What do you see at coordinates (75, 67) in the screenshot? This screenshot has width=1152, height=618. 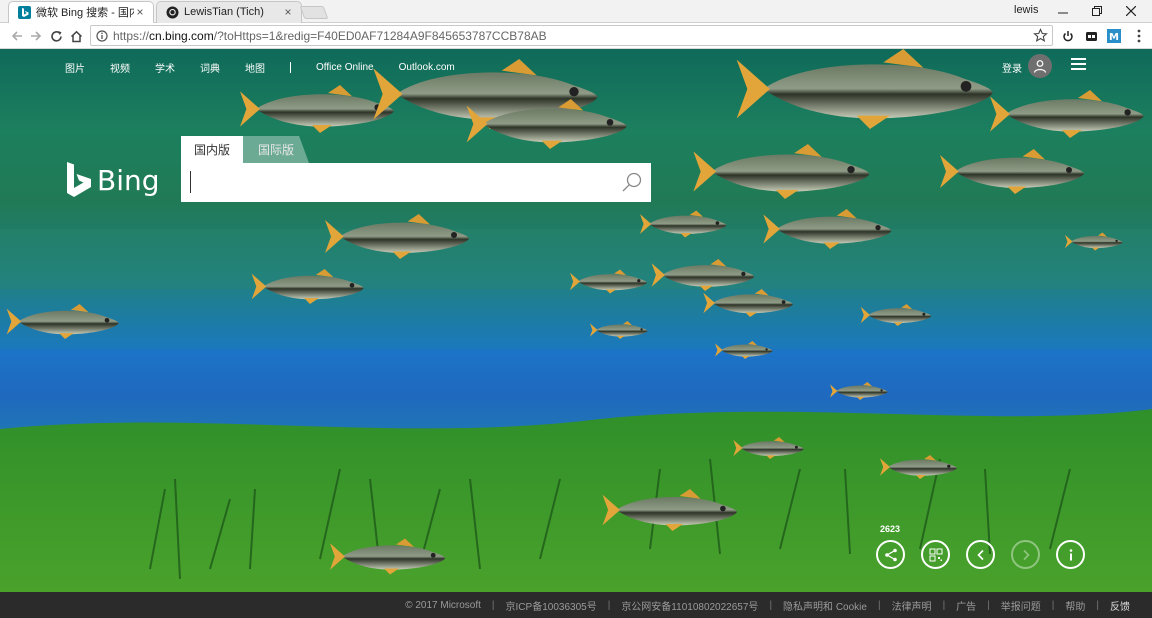 I see `nav-images: 图片` at bounding box center [75, 67].